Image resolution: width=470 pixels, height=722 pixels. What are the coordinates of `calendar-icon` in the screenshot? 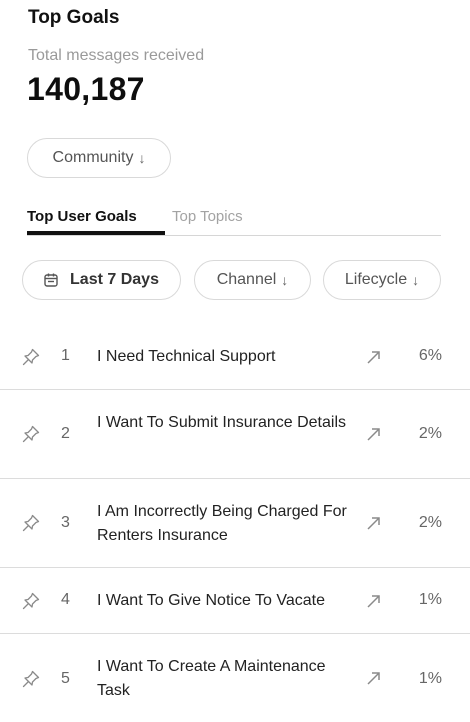 It's located at (51, 280).